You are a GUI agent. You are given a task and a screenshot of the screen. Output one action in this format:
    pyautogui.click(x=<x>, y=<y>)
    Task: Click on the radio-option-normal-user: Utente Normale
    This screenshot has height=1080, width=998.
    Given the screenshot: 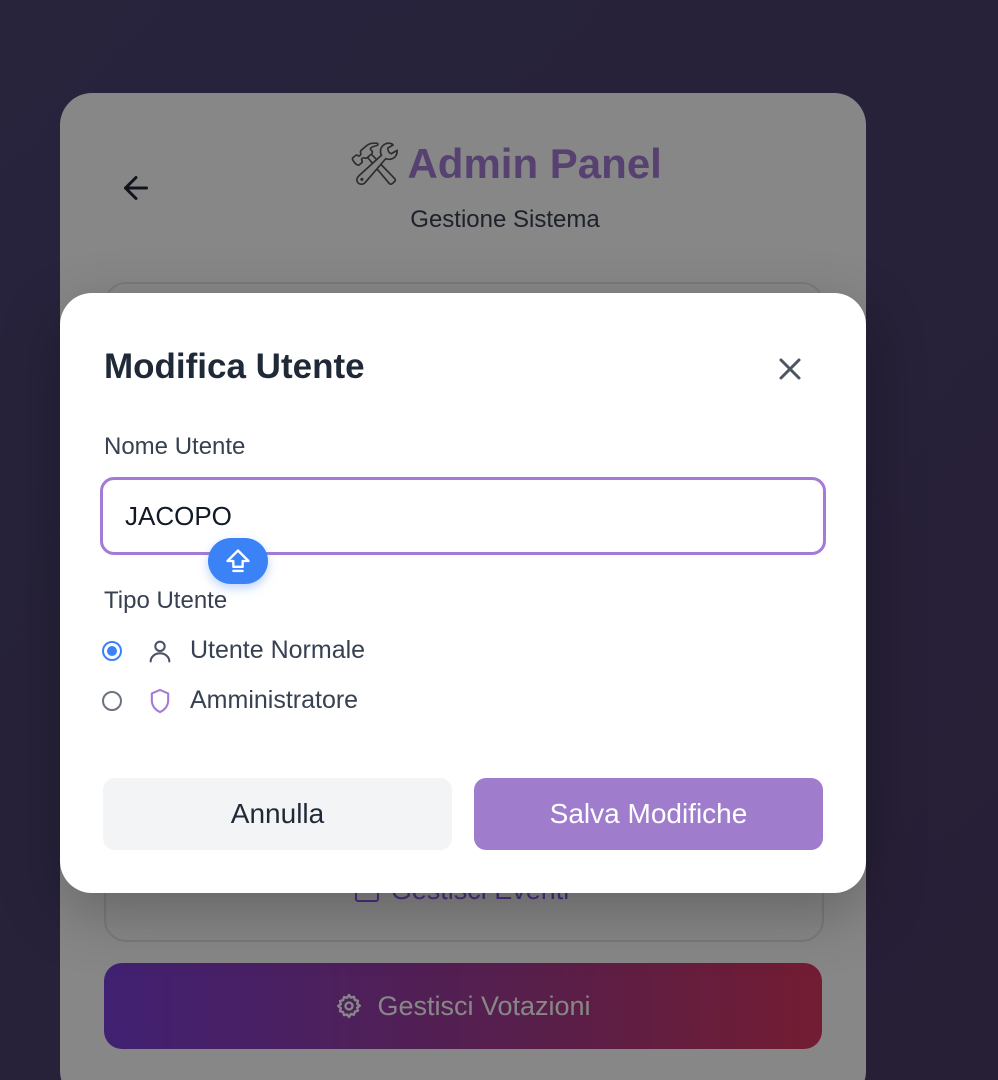 What is the action you would take?
    pyautogui.click(x=233, y=650)
    